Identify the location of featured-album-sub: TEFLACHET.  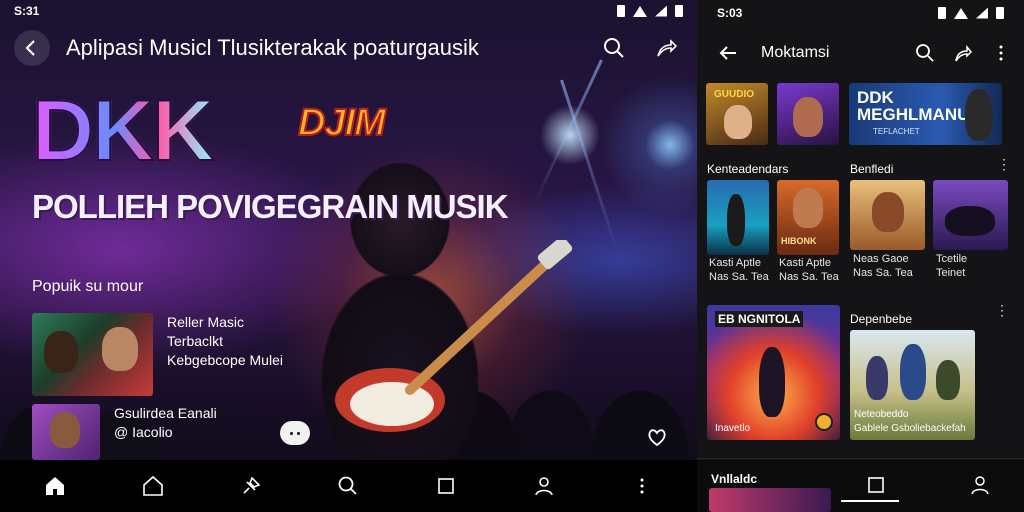
(896, 131).